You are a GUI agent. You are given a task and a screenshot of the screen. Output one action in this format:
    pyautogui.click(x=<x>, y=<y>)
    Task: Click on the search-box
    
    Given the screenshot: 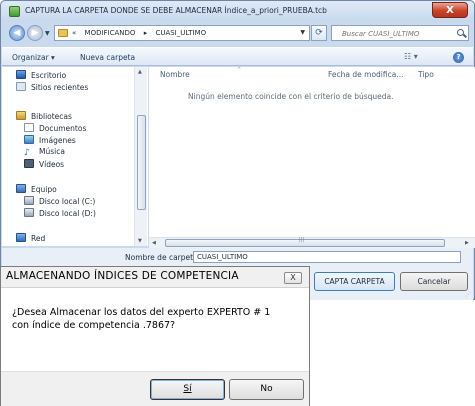 What is the action you would take?
    pyautogui.click(x=400, y=33)
    